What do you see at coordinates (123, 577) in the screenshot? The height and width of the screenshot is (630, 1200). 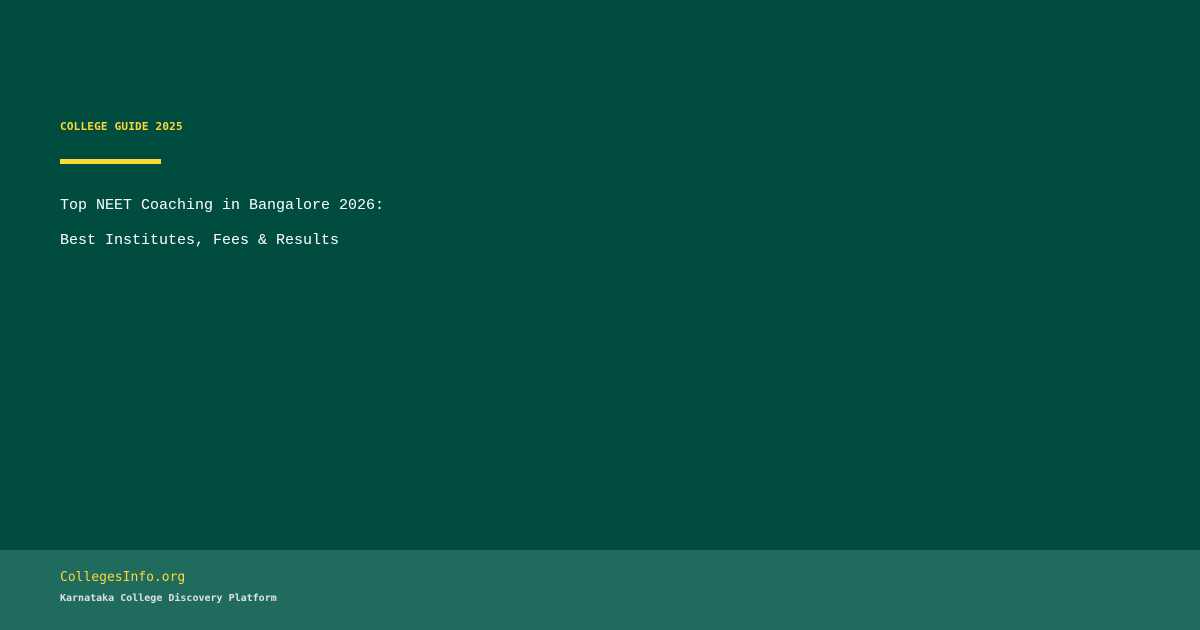 I see `site-brand: CollegesInfo.org` at bounding box center [123, 577].